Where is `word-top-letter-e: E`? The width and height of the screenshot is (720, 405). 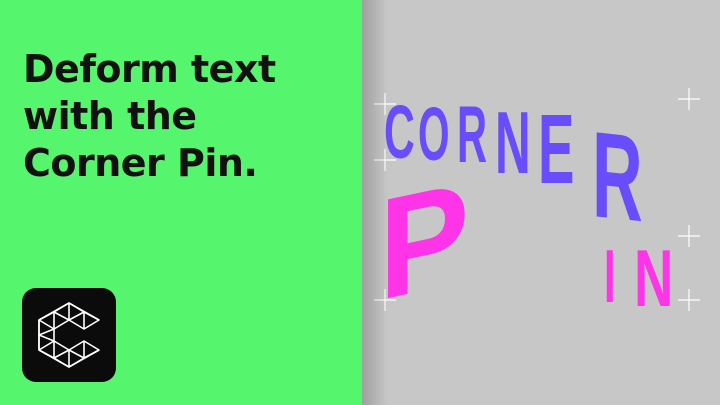 word-top-letter-e: E is located at coordinates (556, 149).